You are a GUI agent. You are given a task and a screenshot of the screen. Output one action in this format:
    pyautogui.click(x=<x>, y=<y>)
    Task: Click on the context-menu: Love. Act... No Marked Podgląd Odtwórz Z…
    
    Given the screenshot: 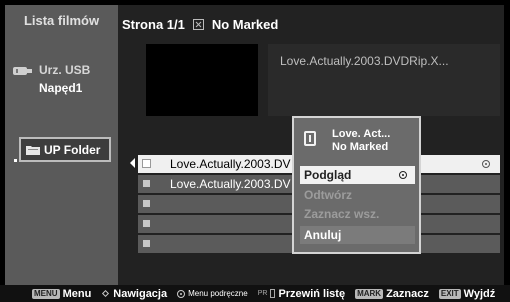 What is the action you would take?
    pyautogui.click(x=356, y=185)
    